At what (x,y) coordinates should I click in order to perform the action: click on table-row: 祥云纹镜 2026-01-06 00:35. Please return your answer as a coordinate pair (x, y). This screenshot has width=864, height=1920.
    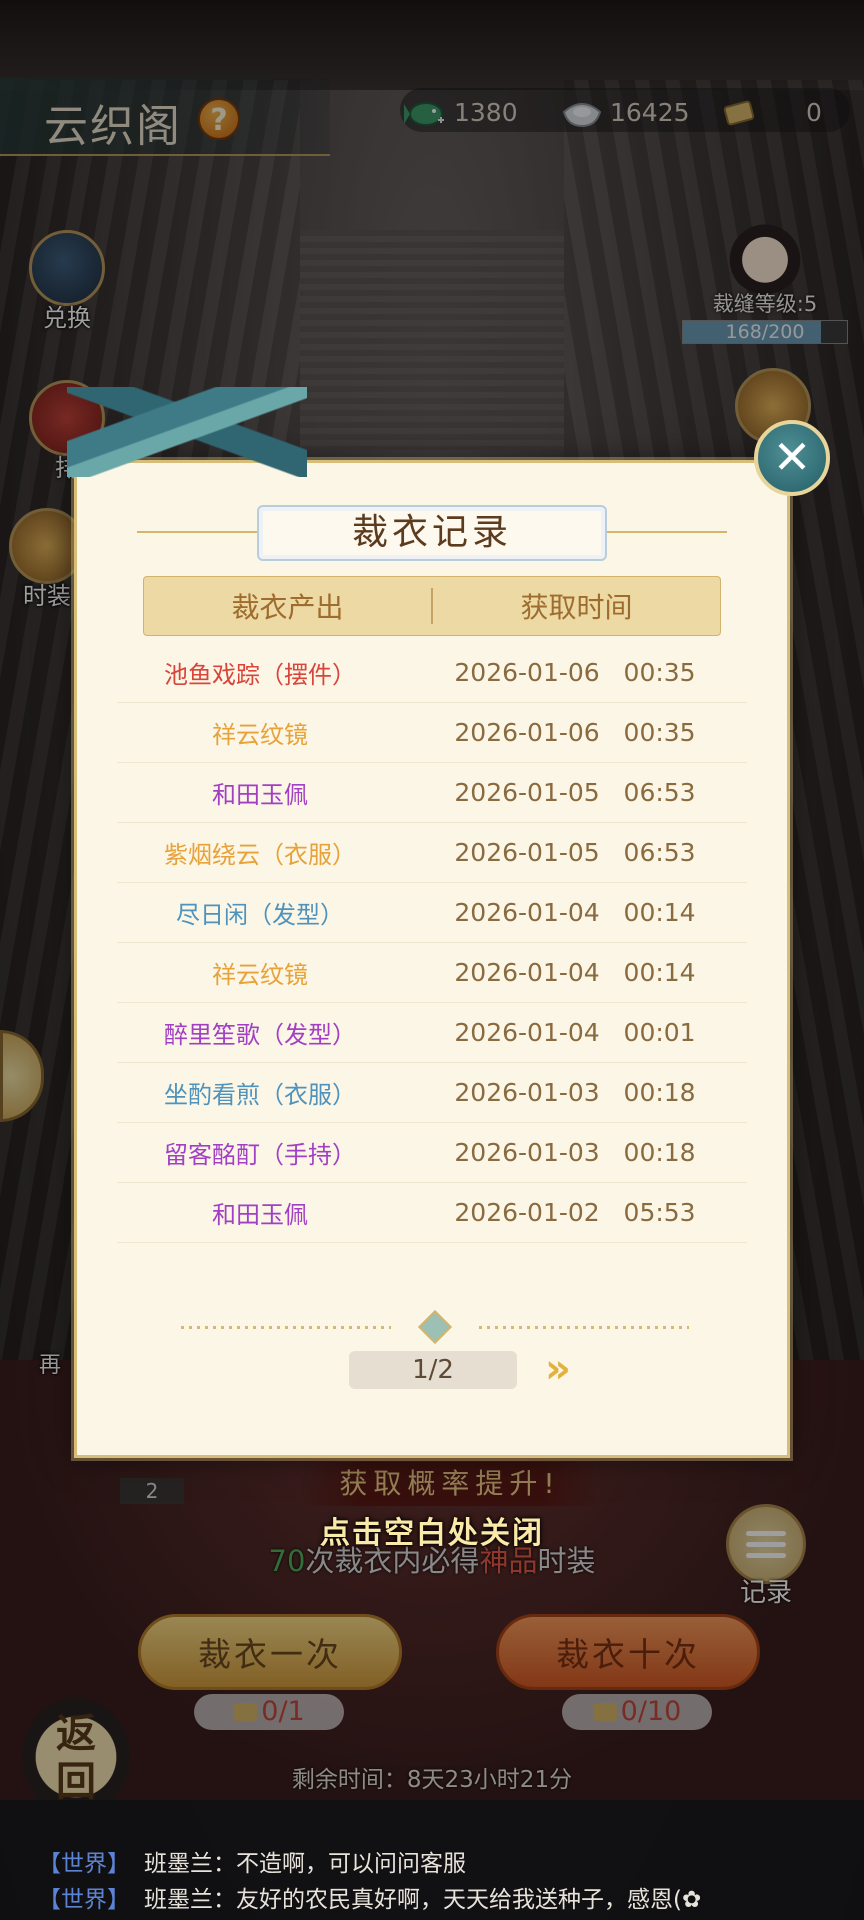
    Looking at the image, I should click on (432, 733).